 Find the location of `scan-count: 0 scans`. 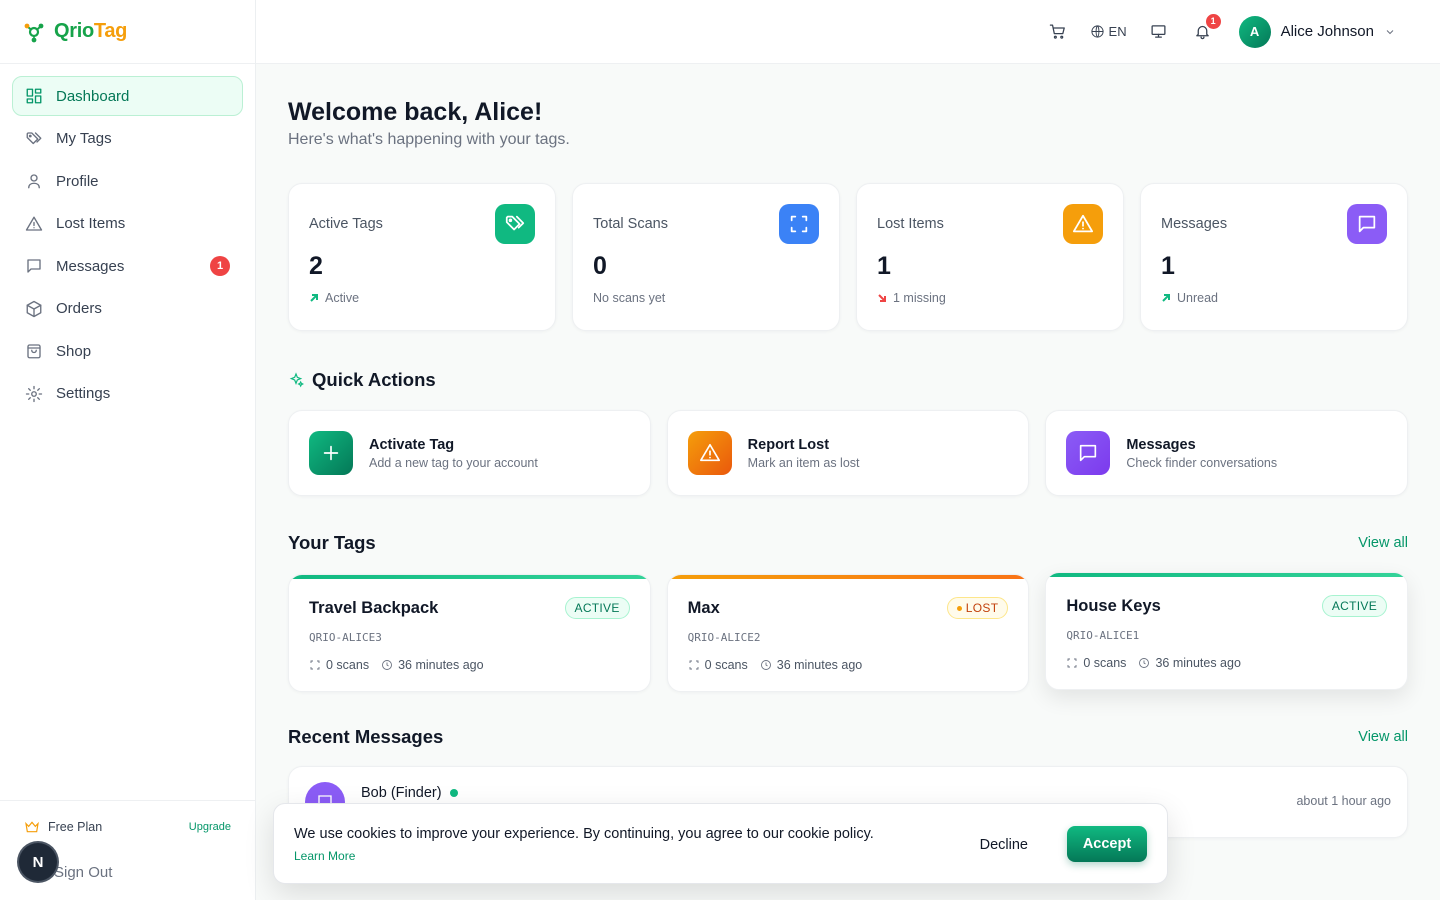

scan-count: 0 scans is located at coordinates (718, 665).